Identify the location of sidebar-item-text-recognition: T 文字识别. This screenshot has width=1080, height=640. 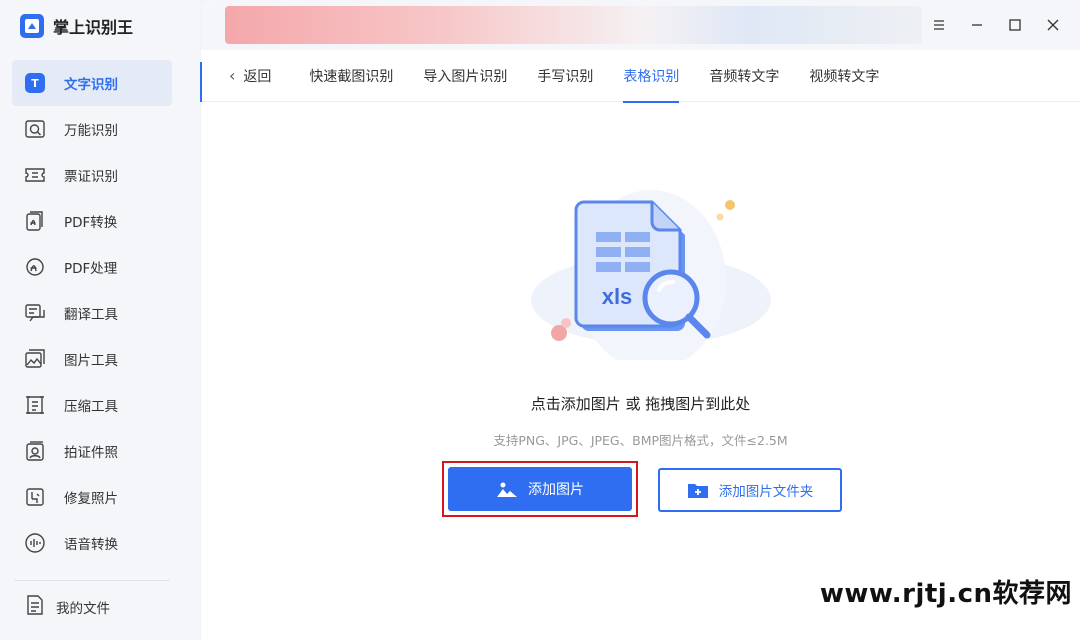
(92, 83).